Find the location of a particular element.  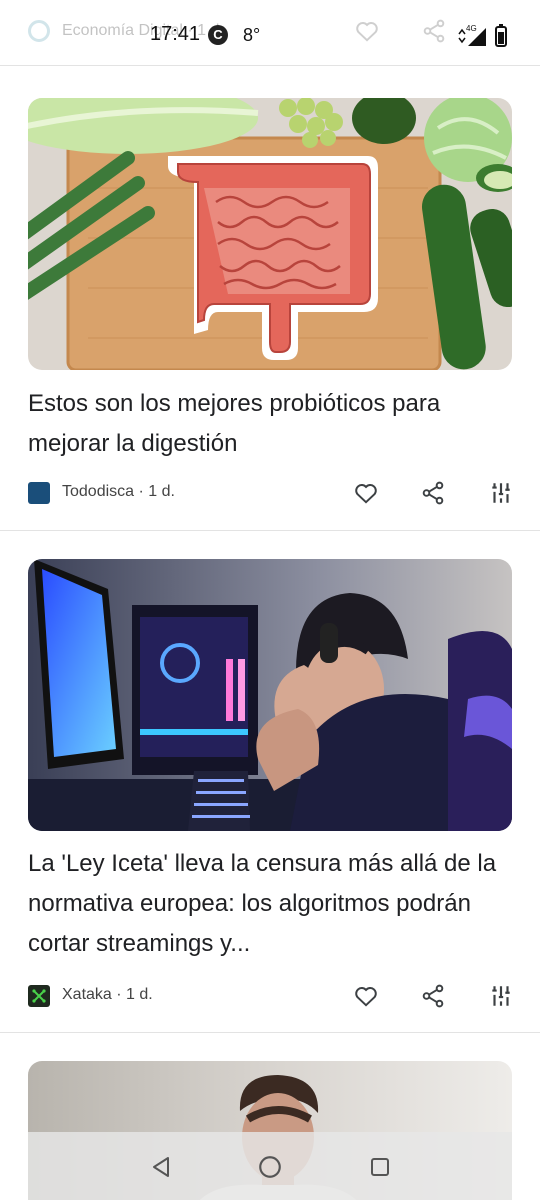

article-meta: Tododisca · 1 d. is located at coordinates (273, 494).